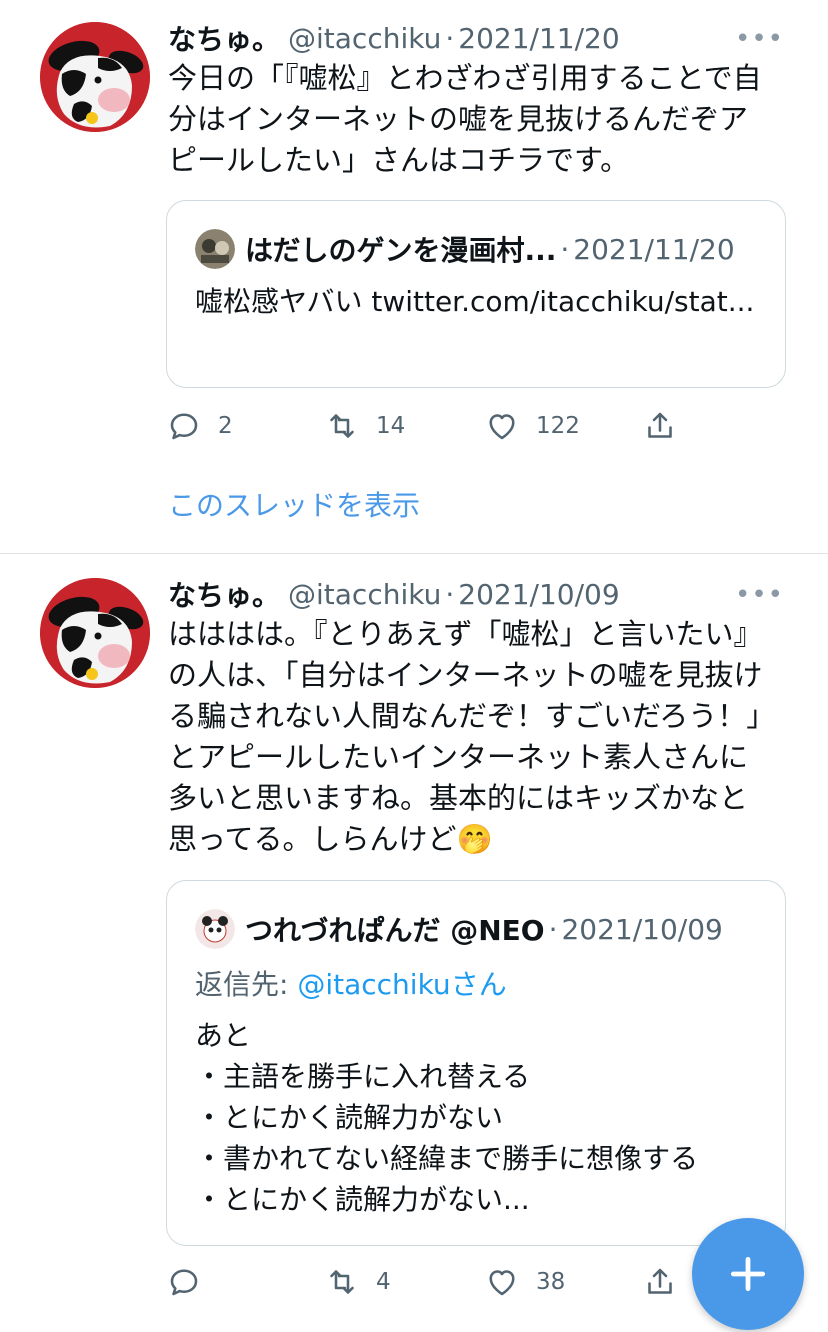  Describe the element at coordinates (426, 426) in the screenshot. I see `tweet-actions: 2 14 122` at that location.